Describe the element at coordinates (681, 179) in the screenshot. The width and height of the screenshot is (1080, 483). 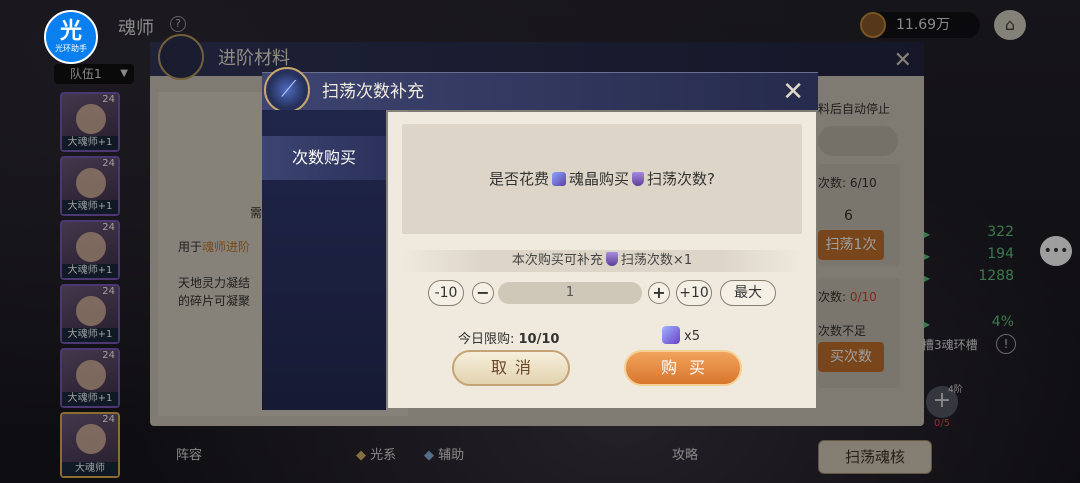
I see `message-text: 扫荡次数?` at that location.